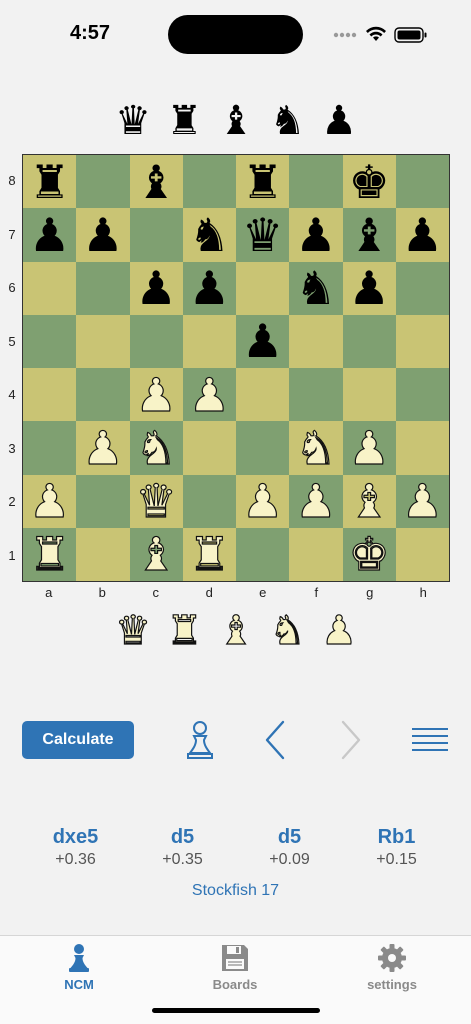 This screenshot has height=1024, width=471. Describe the element at coordinates (289, 847) in the screenshot. I see `engine-line-3: d5 +0.09` at that location.